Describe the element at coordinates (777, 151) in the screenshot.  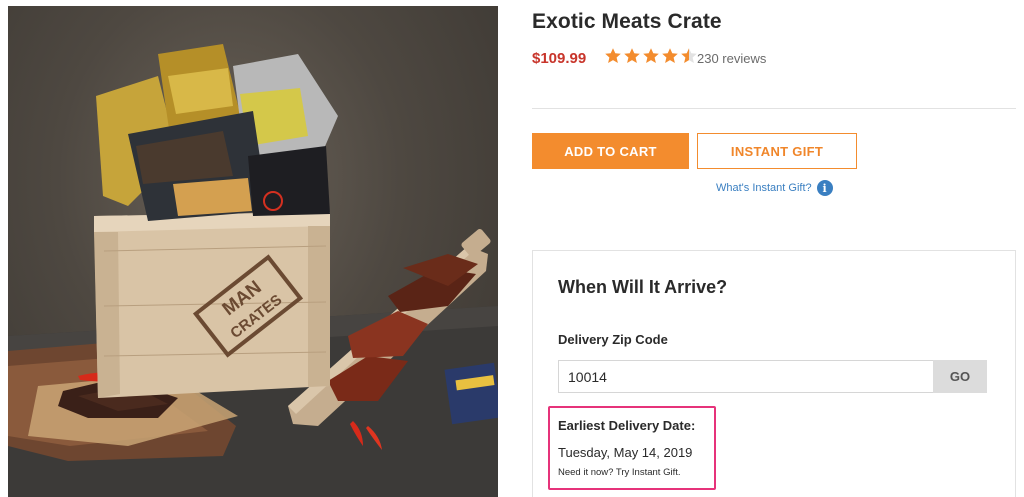
I see `instant-gift-button: INSTANT GIFT` at that location.